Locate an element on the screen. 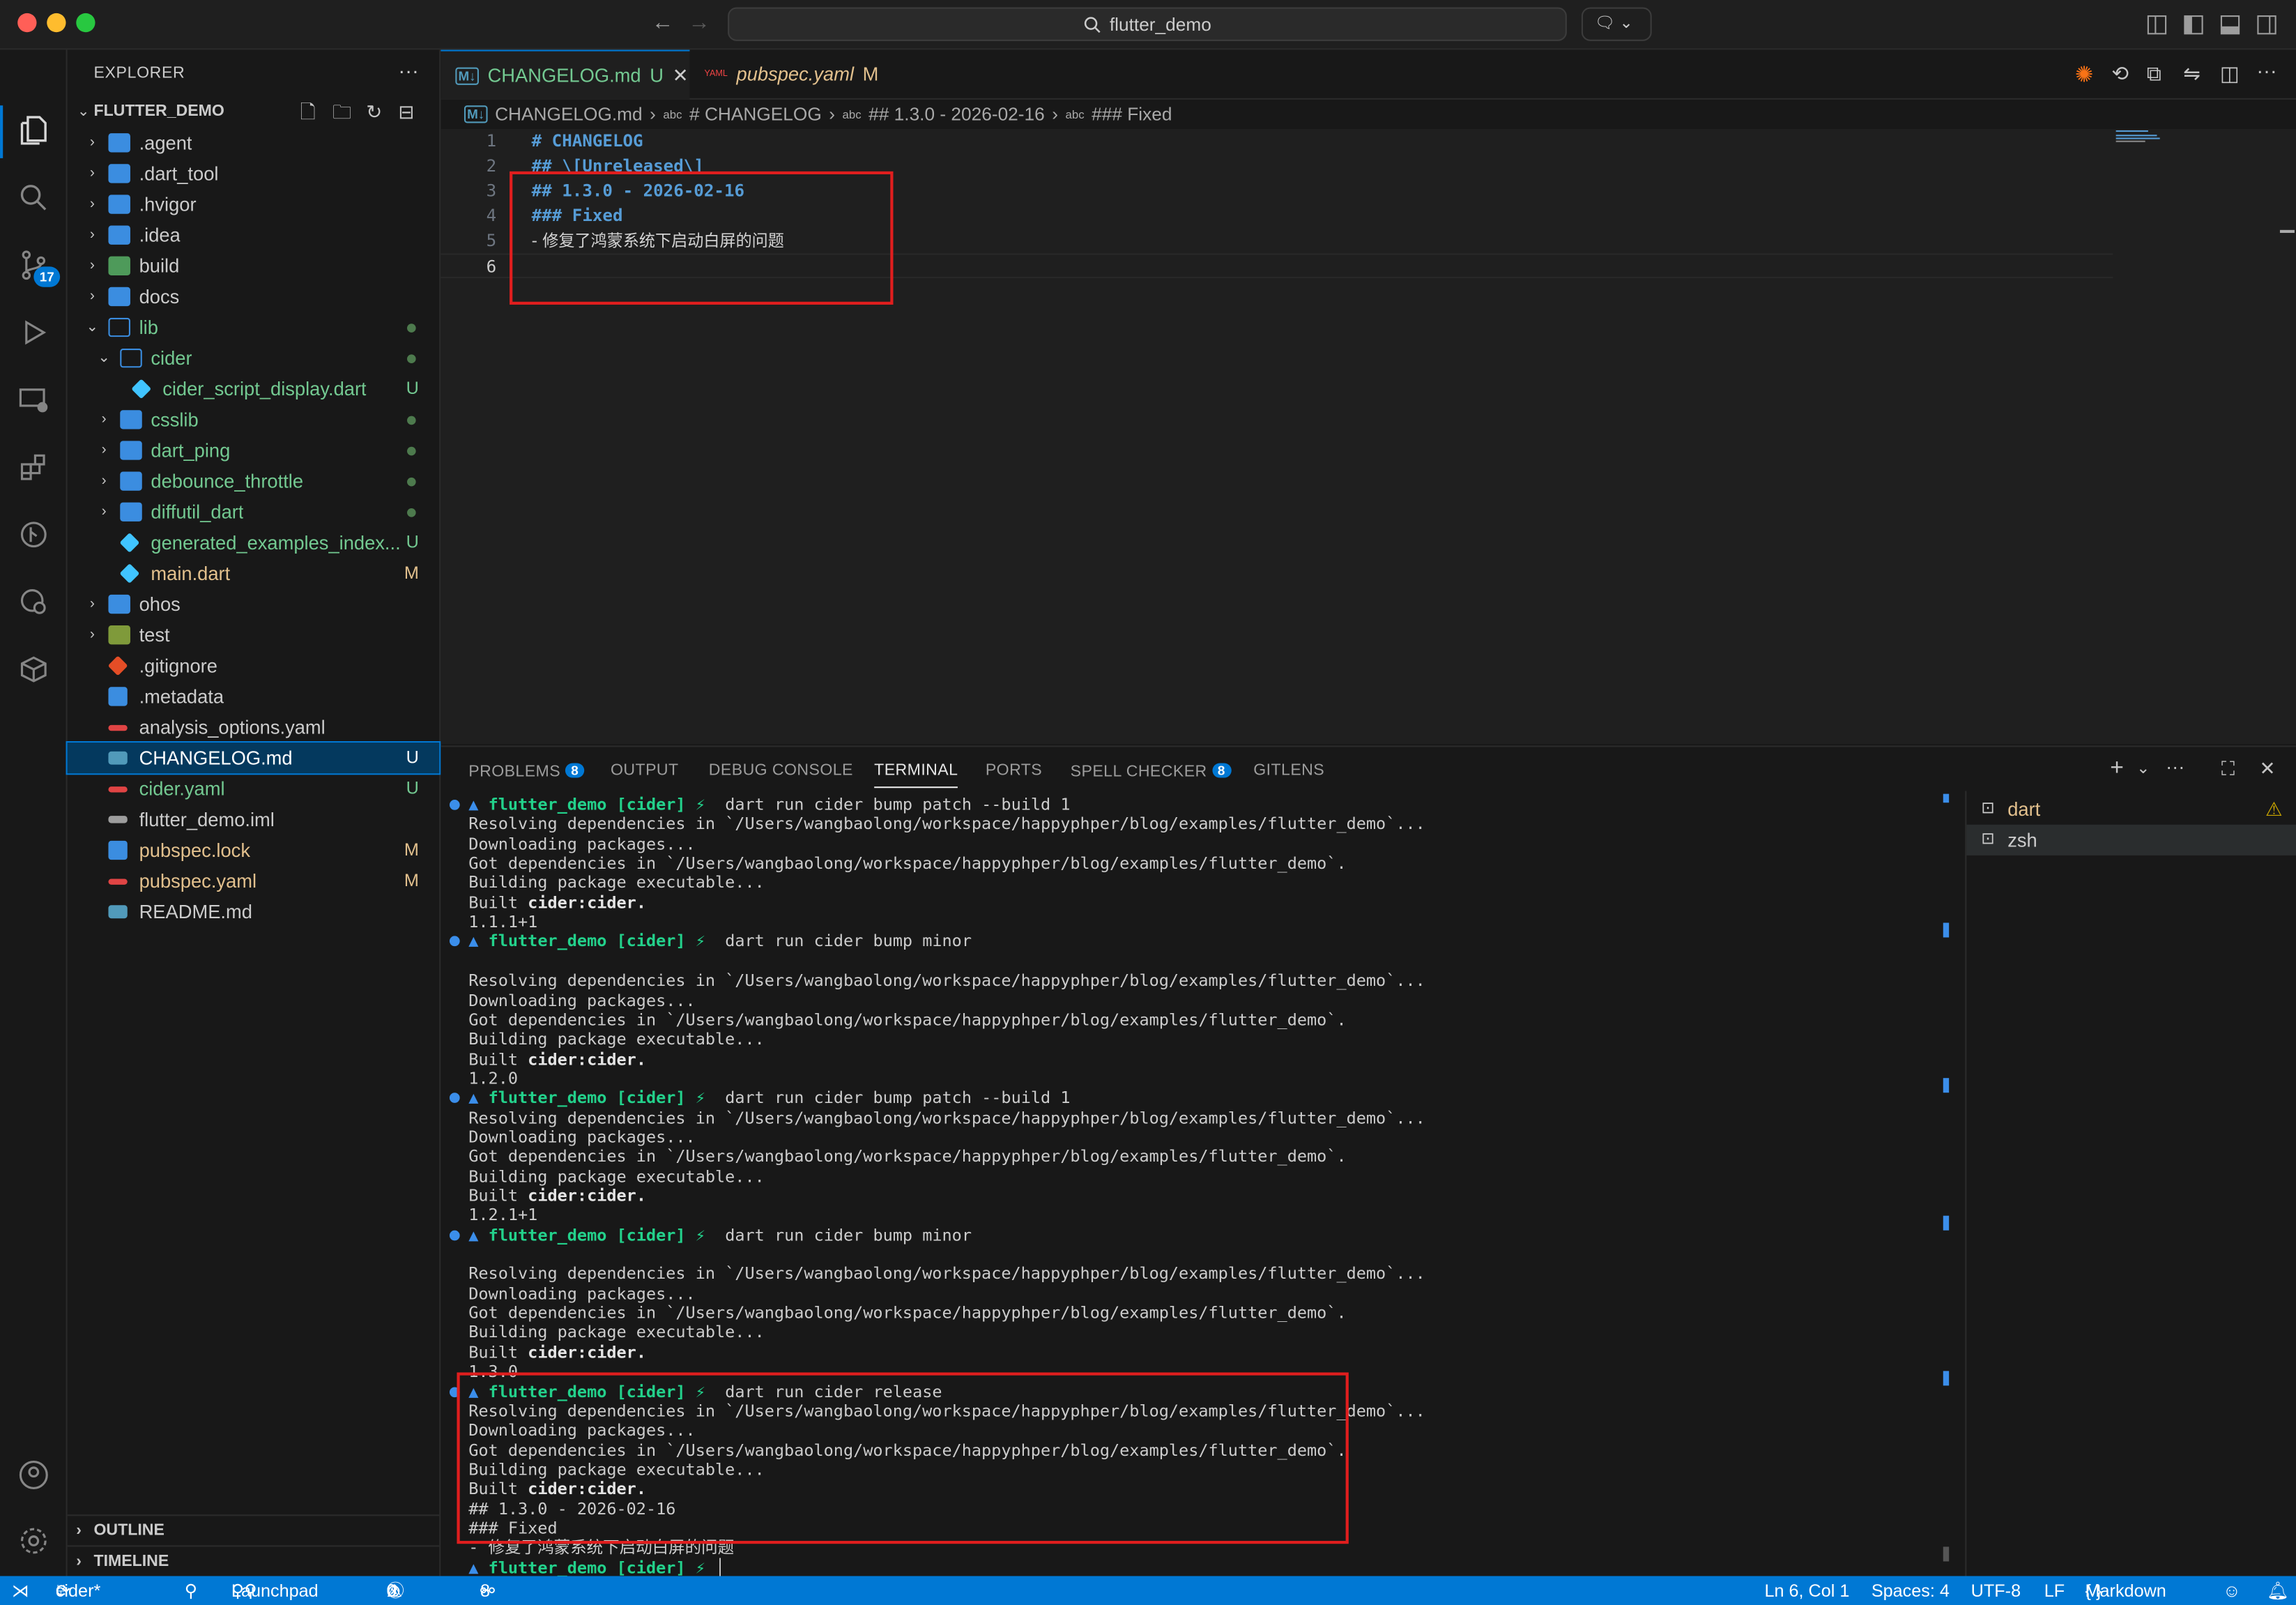  minimize-window-button is located at coordinates (57, 23).